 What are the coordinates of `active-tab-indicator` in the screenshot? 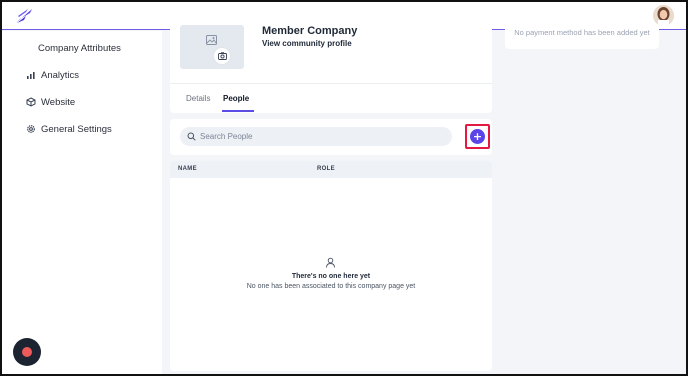 It's located at (238, 111).